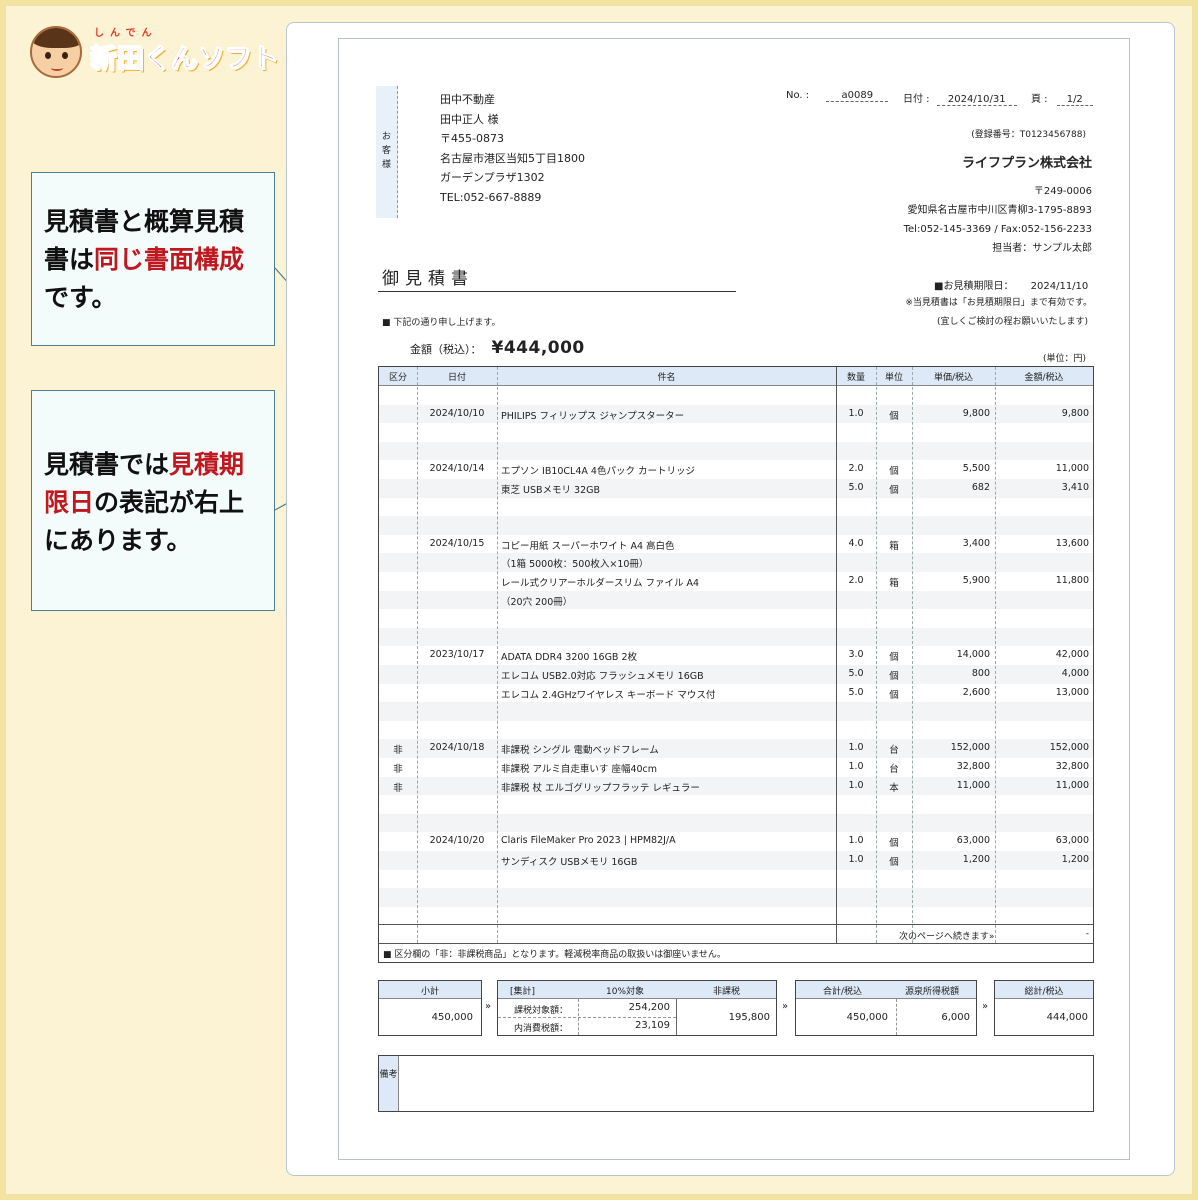 This screenshot has height=1200, width=1198. Describe the element at coordinates (1011, 284) in the screenshot. I see `expiry-field: ■お見積期限日： 2024/11/10` at that location.